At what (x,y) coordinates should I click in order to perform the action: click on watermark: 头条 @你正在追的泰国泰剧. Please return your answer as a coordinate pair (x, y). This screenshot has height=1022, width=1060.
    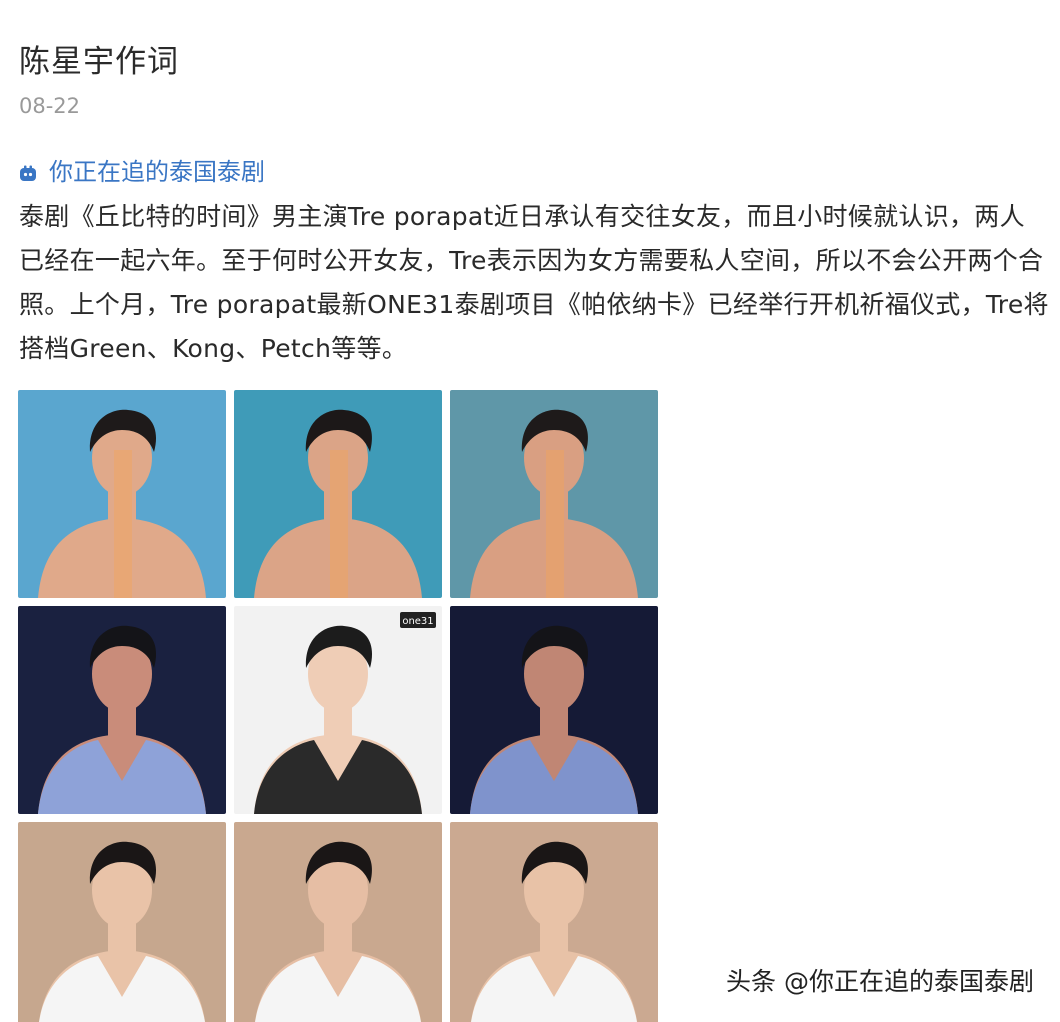
    Looking at the image, I should click on (880, 980).